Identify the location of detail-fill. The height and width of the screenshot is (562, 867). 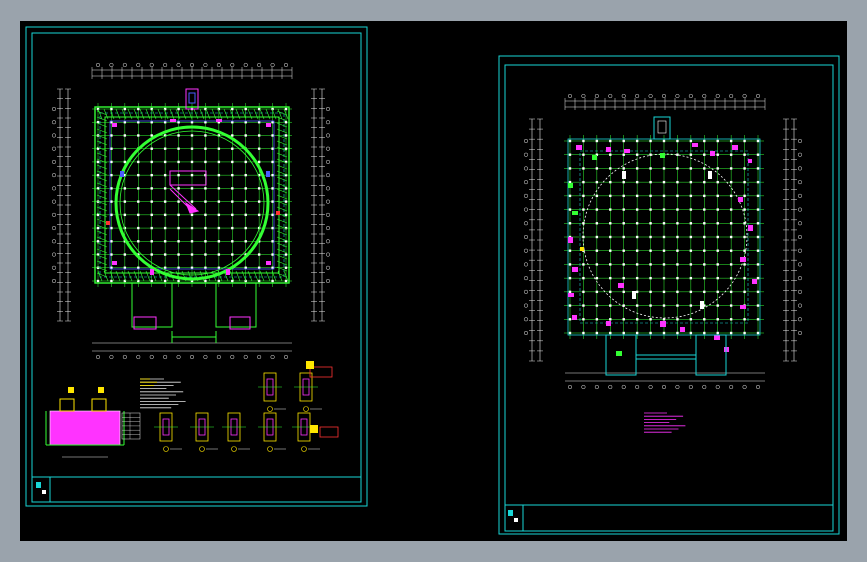
(310, 365).